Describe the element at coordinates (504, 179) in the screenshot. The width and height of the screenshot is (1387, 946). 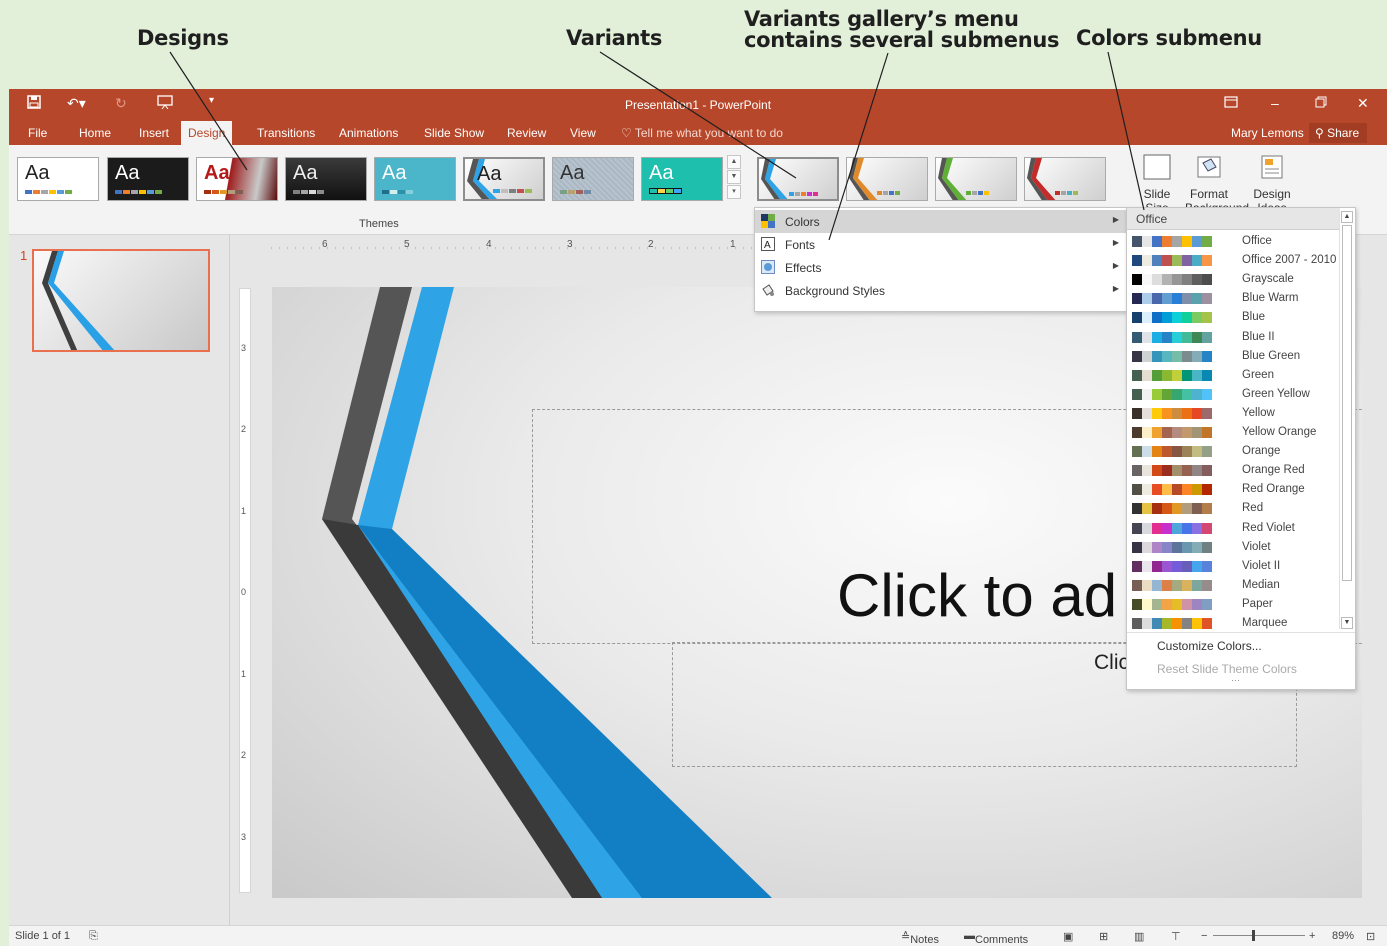
I see `theme-thumb-facet-selected: Aa` at that location.